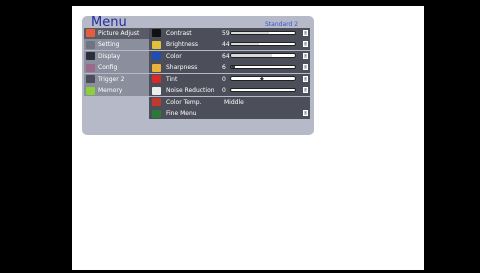 This screenshot has height=273, width=480. What do you see at coordinates (156, 44) in the screenshot?
I see `brightness-icon` at bounding box center [156, 44].